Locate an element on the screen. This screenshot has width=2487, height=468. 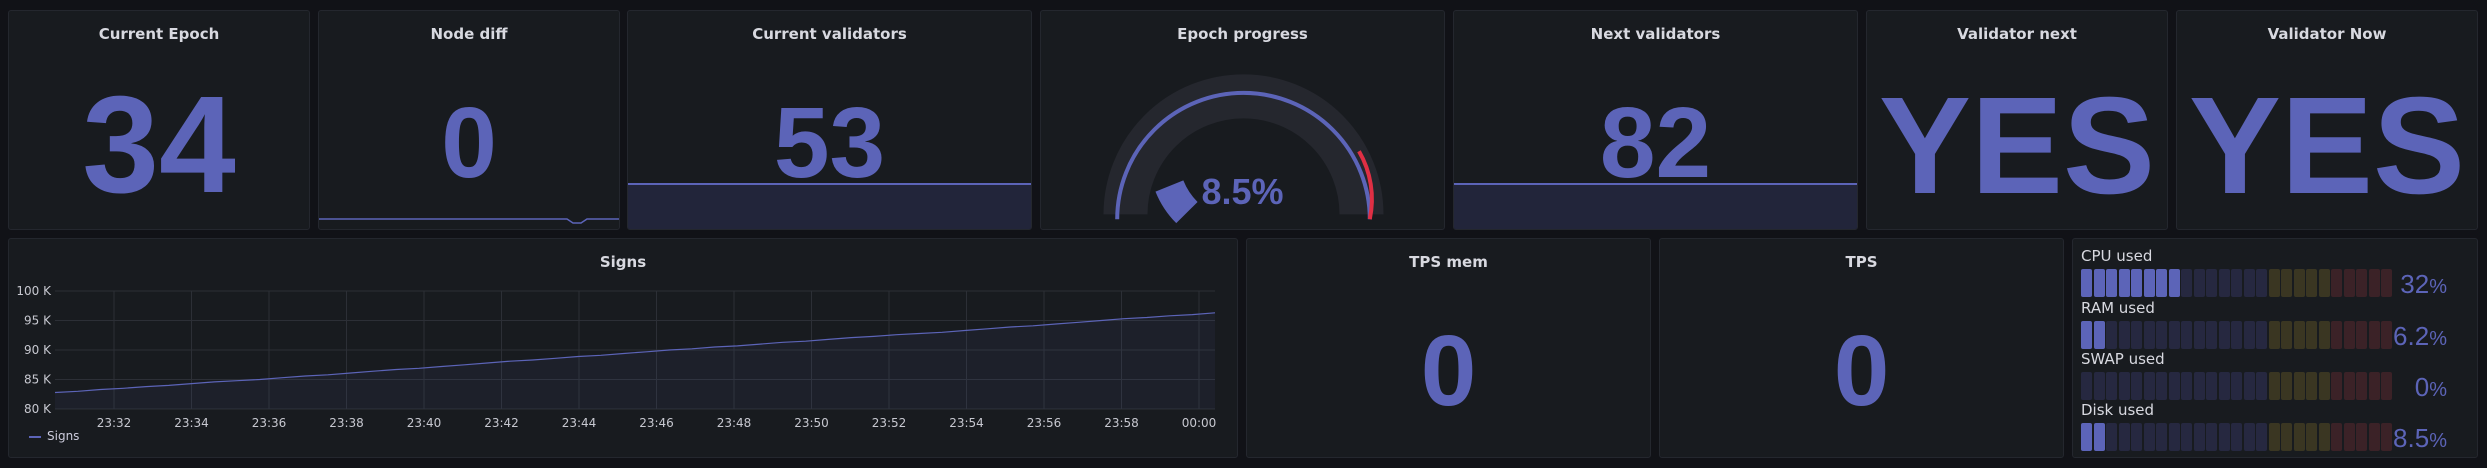
chart-legend: Signs is located at coordinates (54, 436).